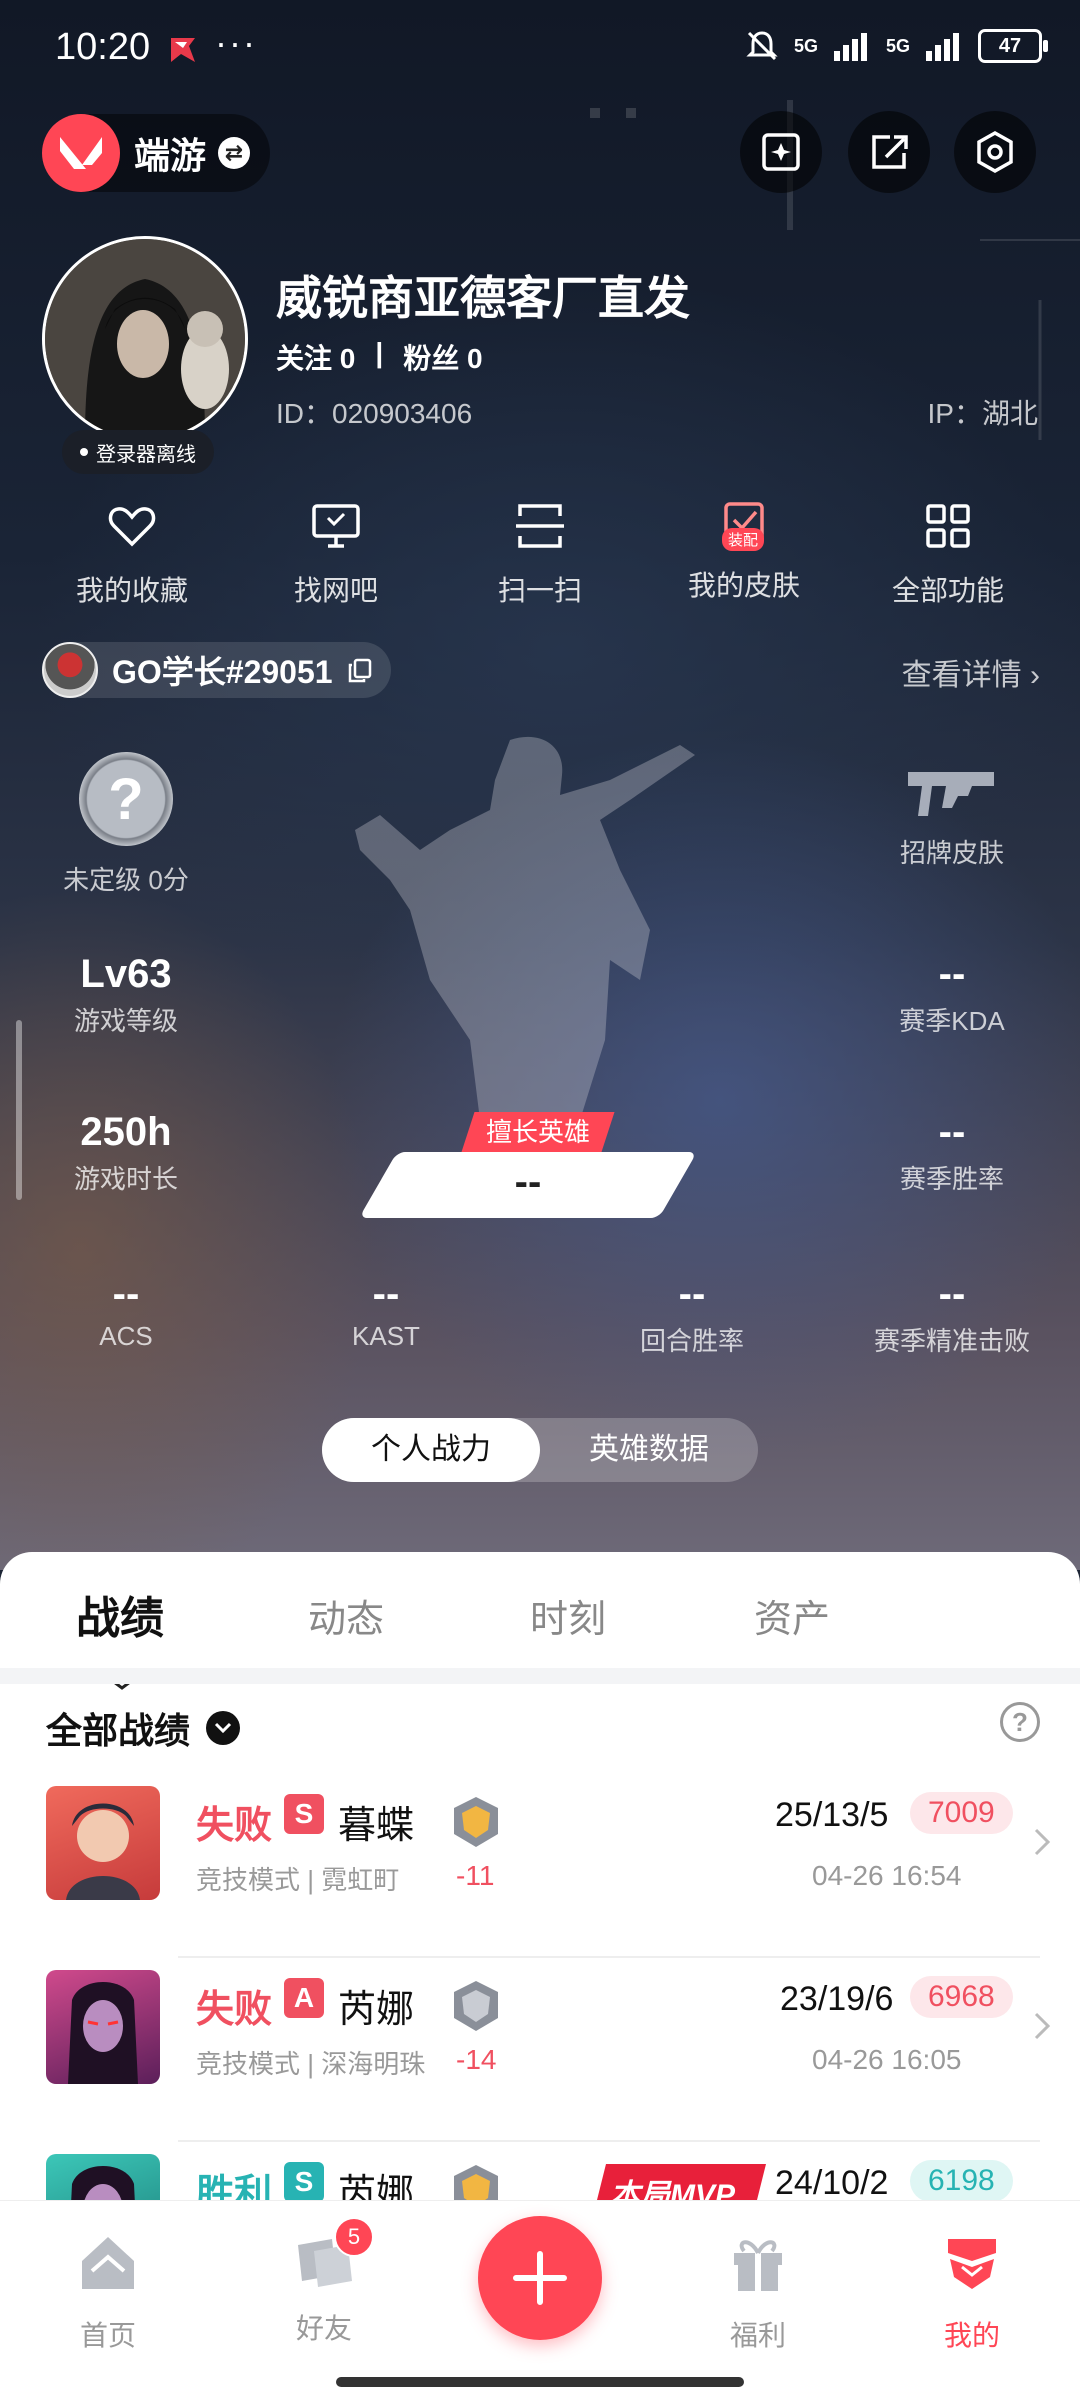 Image resolution: width=1080 pixels, height=2402 pixels. Describe the element at coordinates (528, 1167) in the screenshot. I see `favorite-hero: 擅长英雄 --` at that location.